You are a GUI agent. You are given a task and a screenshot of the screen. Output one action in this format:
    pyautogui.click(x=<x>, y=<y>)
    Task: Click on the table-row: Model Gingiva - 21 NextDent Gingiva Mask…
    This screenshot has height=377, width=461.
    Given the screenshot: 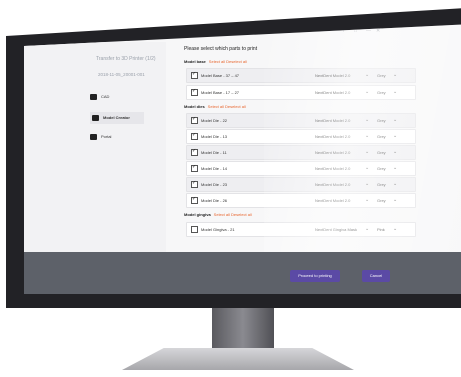 What is the action you would take?
    pyautogui.click(x=301, y=229)
    